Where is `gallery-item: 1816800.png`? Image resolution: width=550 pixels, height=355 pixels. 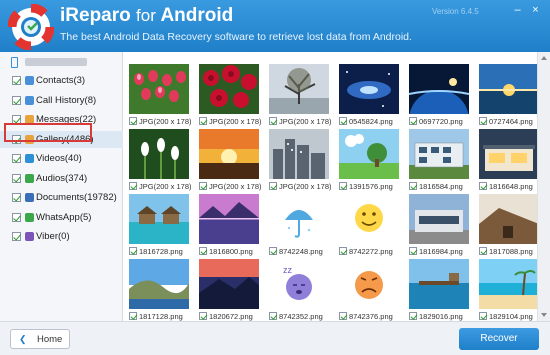 gallery-item: 1816800.png is located at coordinates (229, 226).